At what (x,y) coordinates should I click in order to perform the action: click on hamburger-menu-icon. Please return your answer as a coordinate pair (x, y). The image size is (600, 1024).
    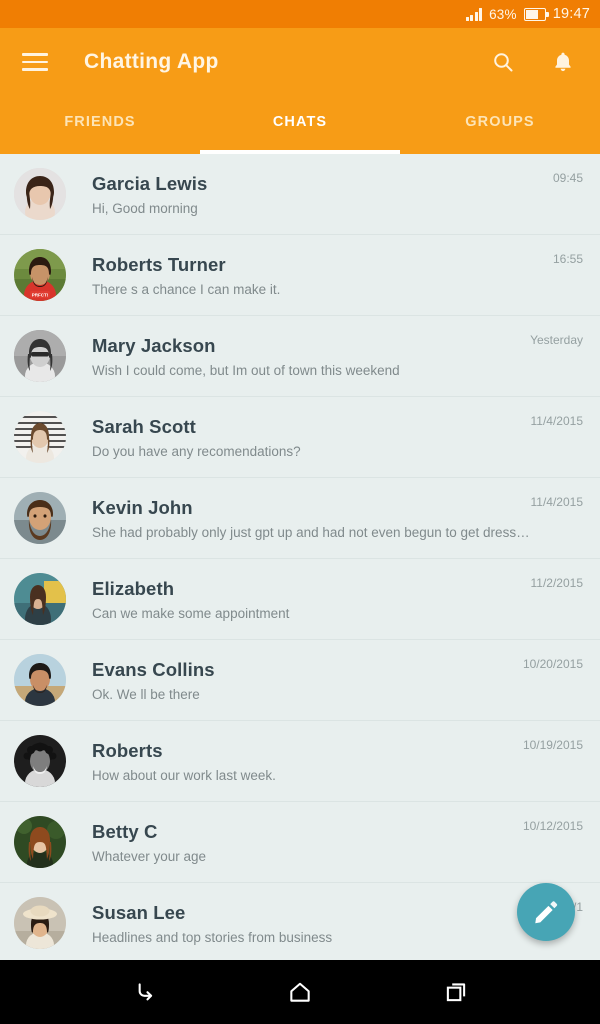
    Looking at the image, I should click on (35, 62).